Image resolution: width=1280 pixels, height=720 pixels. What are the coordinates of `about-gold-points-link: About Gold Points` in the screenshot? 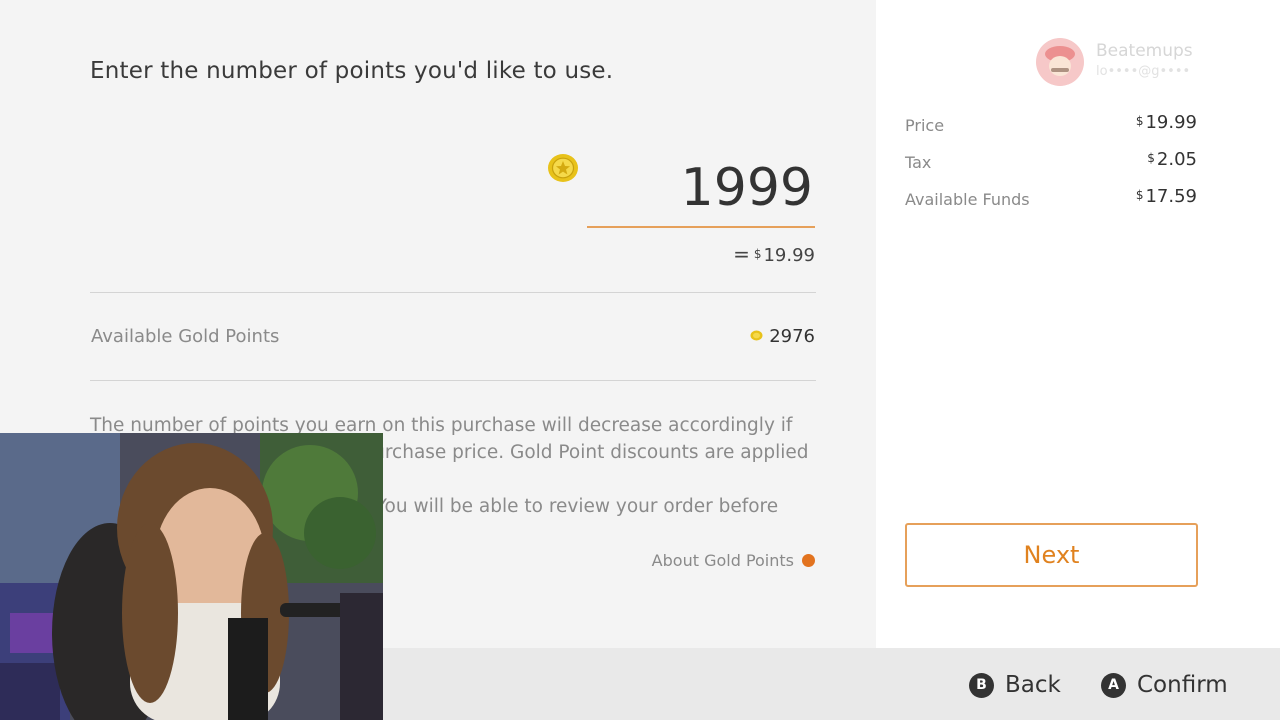 It's located at (707, 560).